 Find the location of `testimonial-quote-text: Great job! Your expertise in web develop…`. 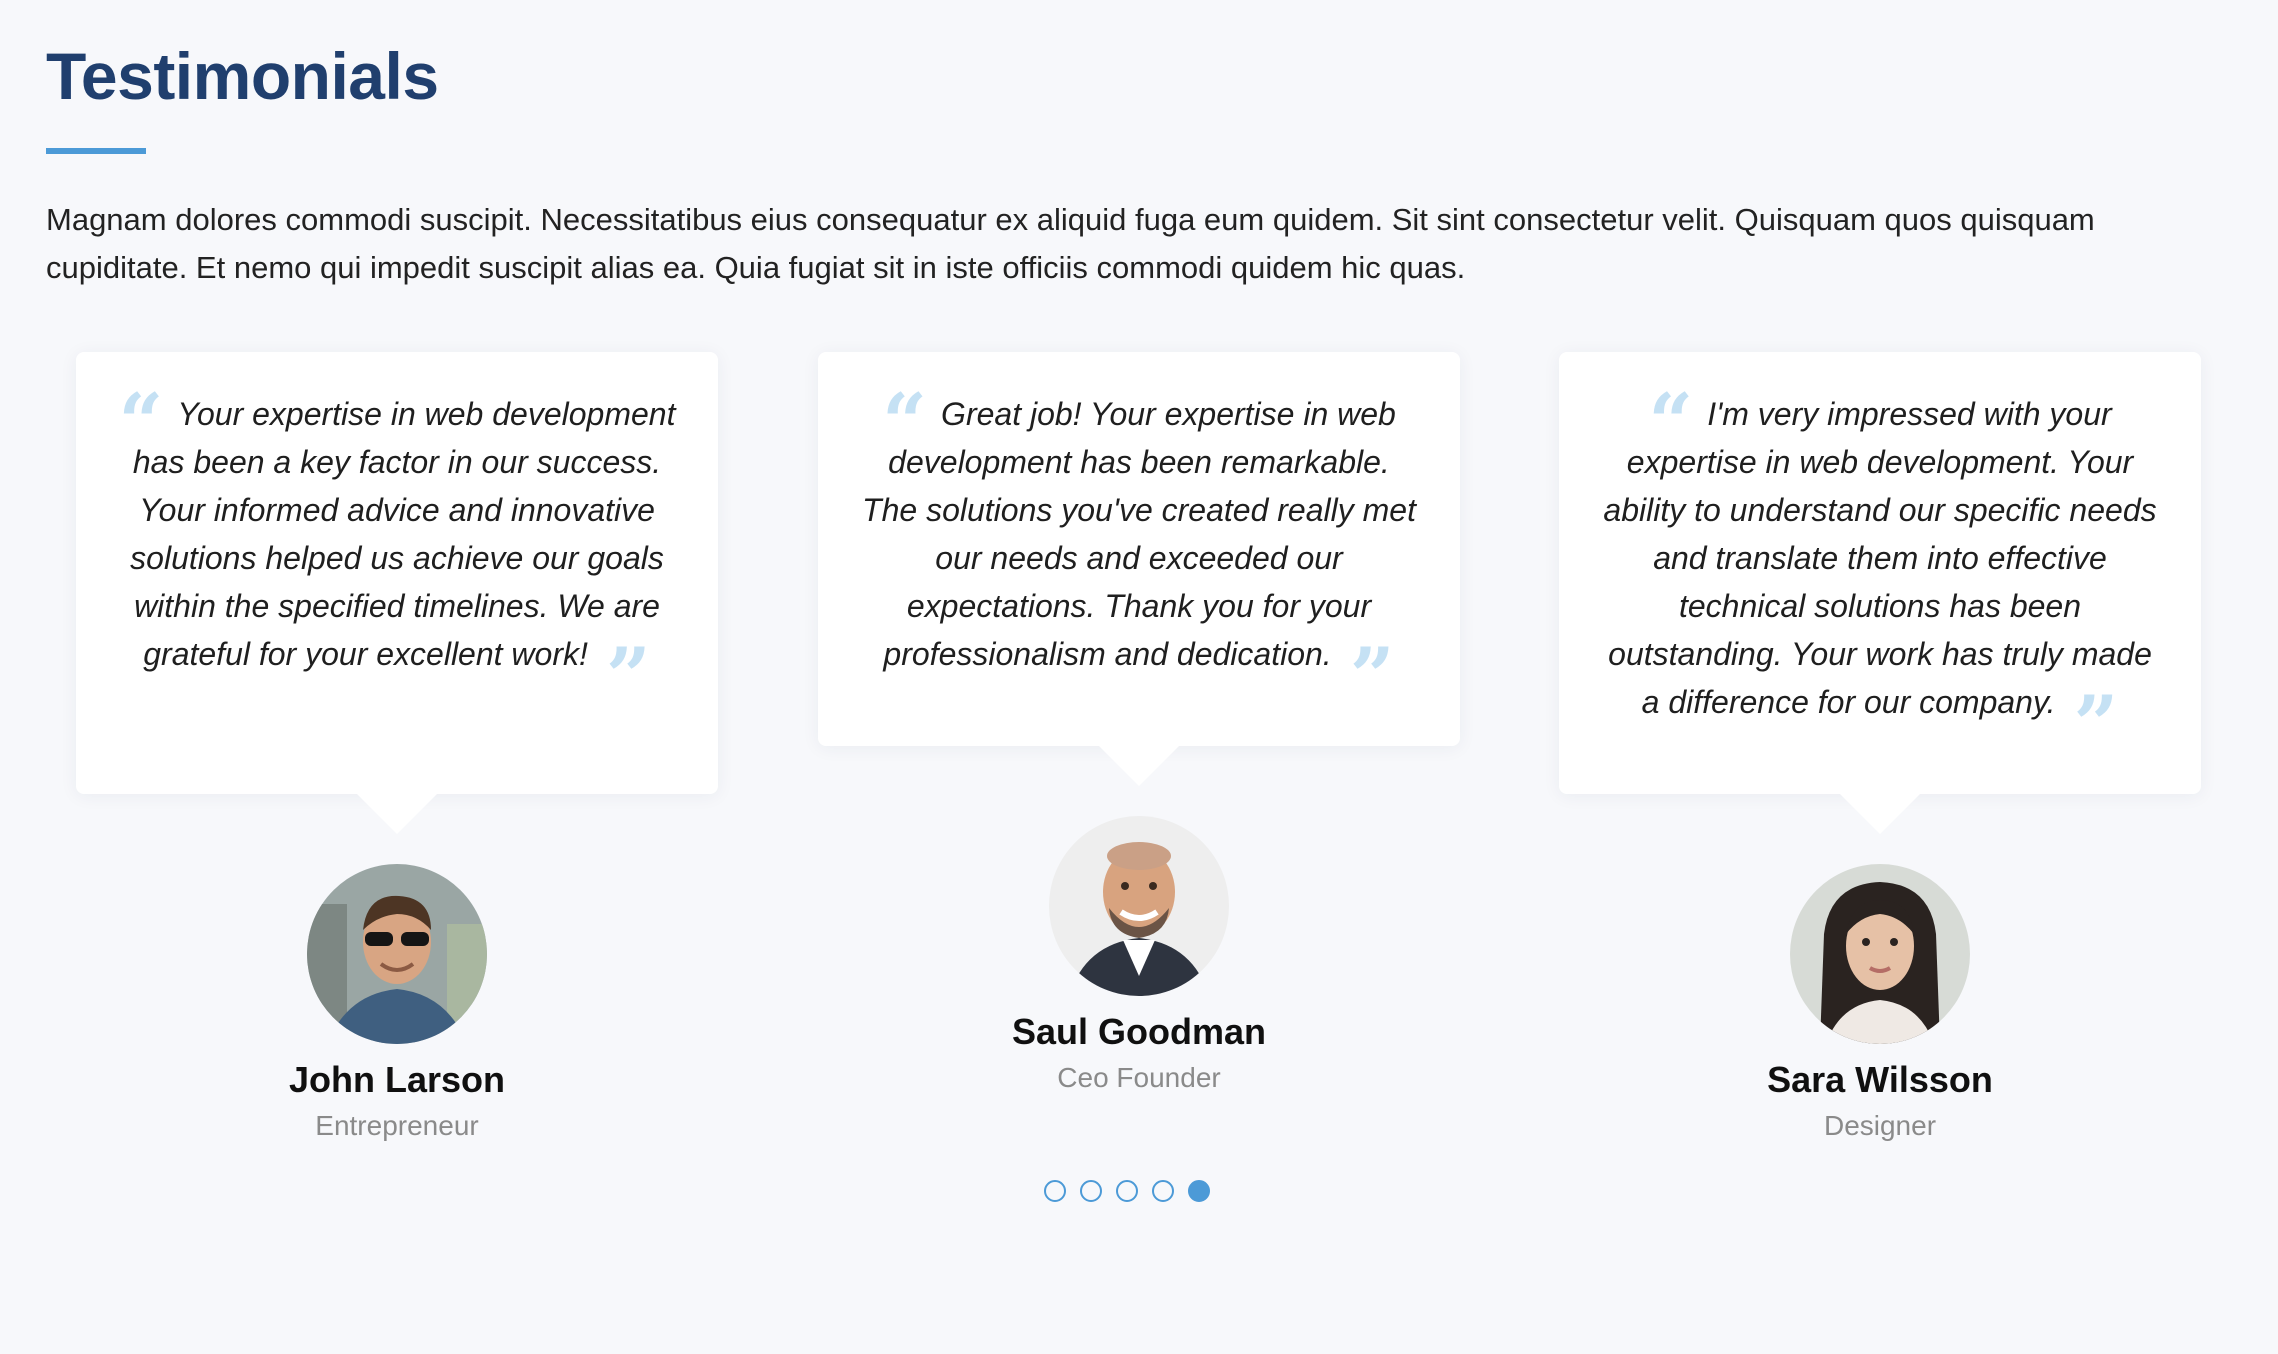

testimonial-quote-text: Great job! Your expertise in web develop… is located at coordinates (1139, 534).